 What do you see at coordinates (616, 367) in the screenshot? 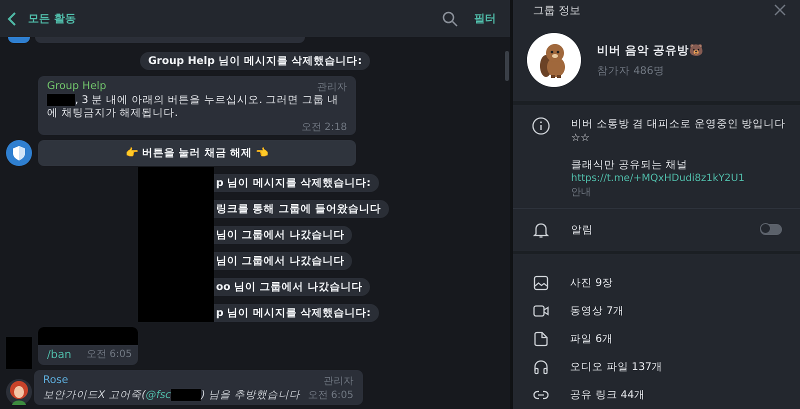
I see `media-count: 오디오 파일 137개` at bounding box center [616, 367].